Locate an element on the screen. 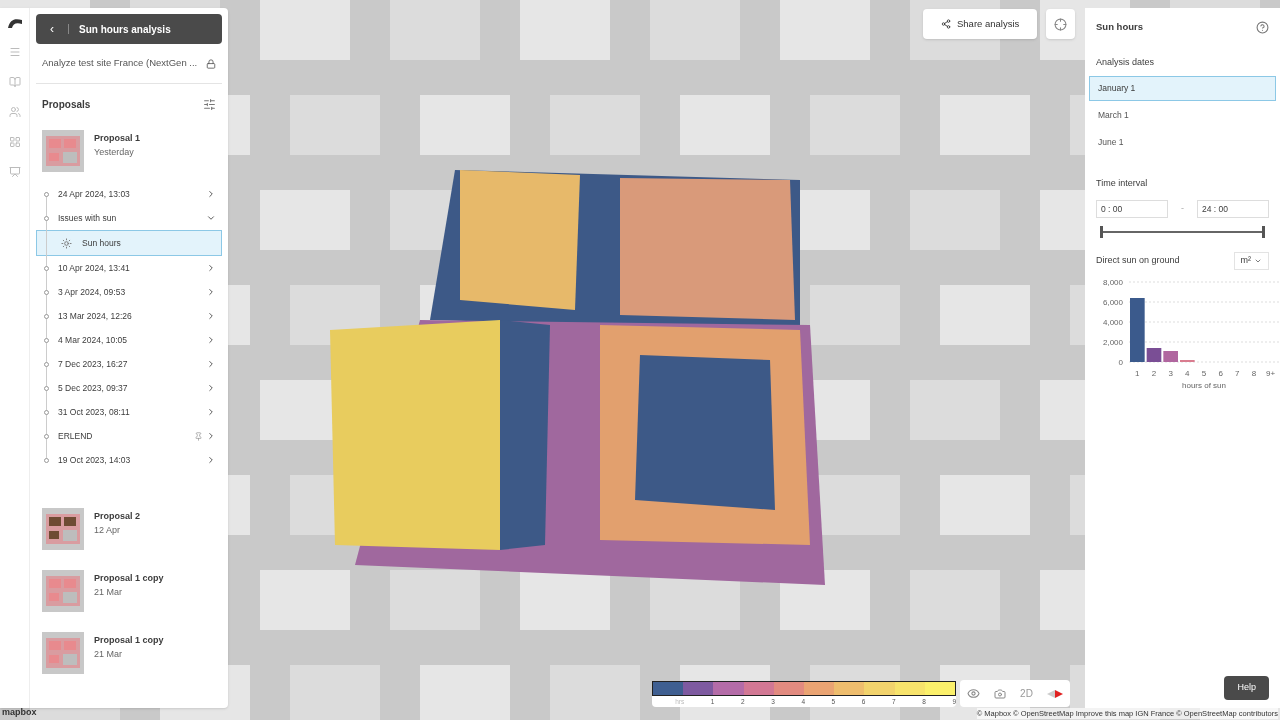 This screenshot has width=1280, height=720. proposal-item: Proposal 1 Yesterday is located at coordinates (129, 151).